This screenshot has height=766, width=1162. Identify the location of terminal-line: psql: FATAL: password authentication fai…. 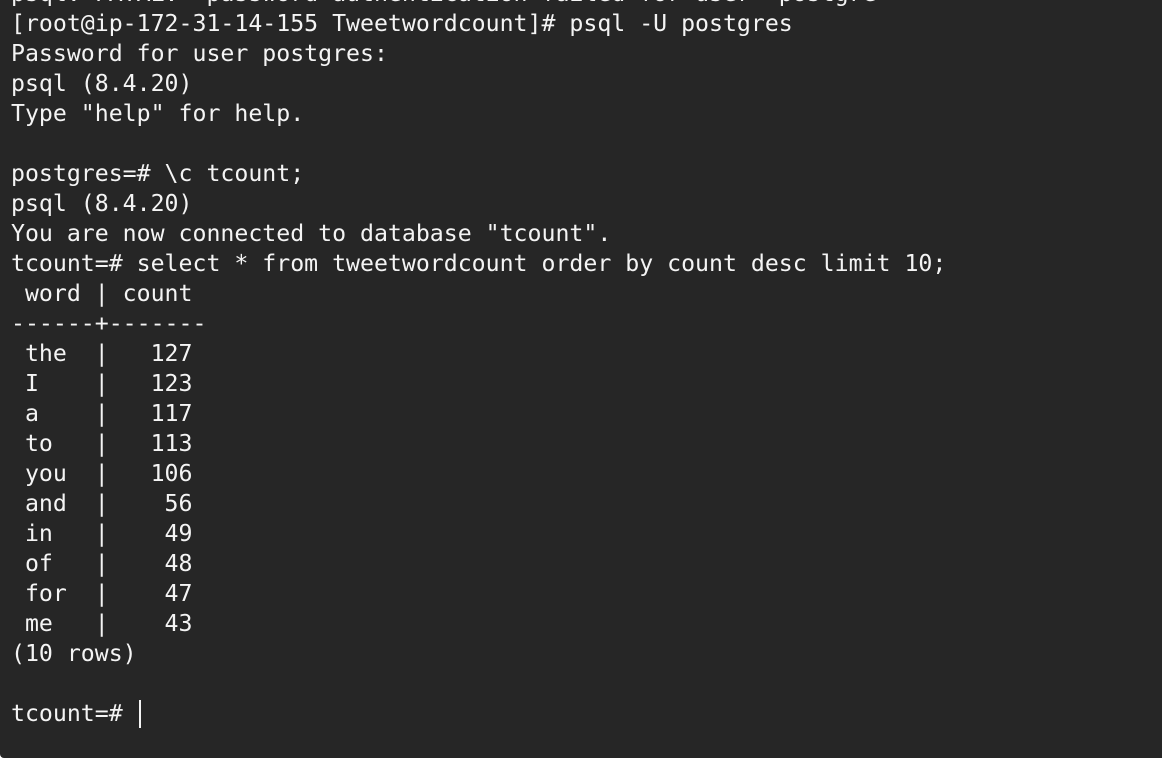
(478, 4).